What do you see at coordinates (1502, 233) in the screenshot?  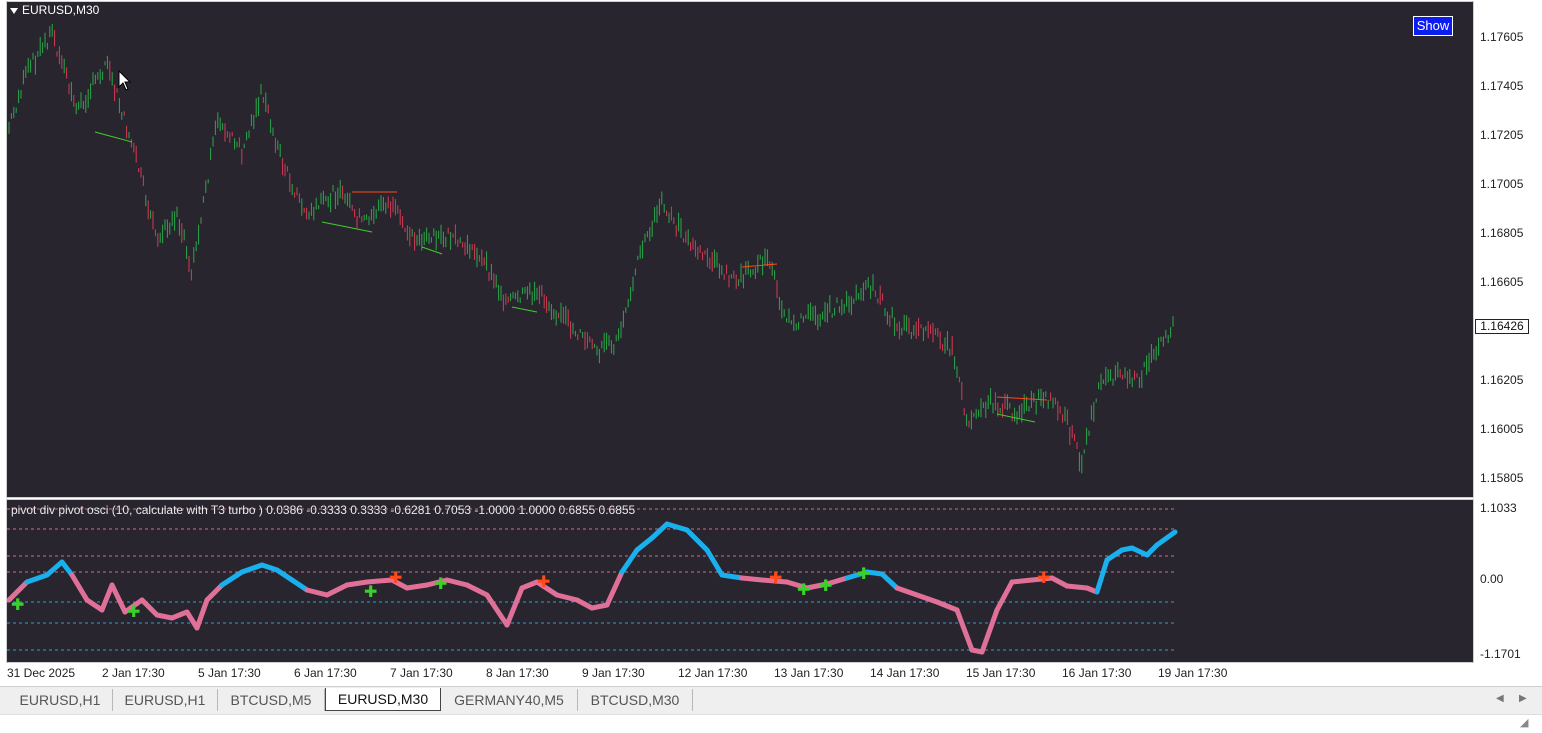 I see `price-axis-label: 1.16805` at bounding box center [1502, 233].